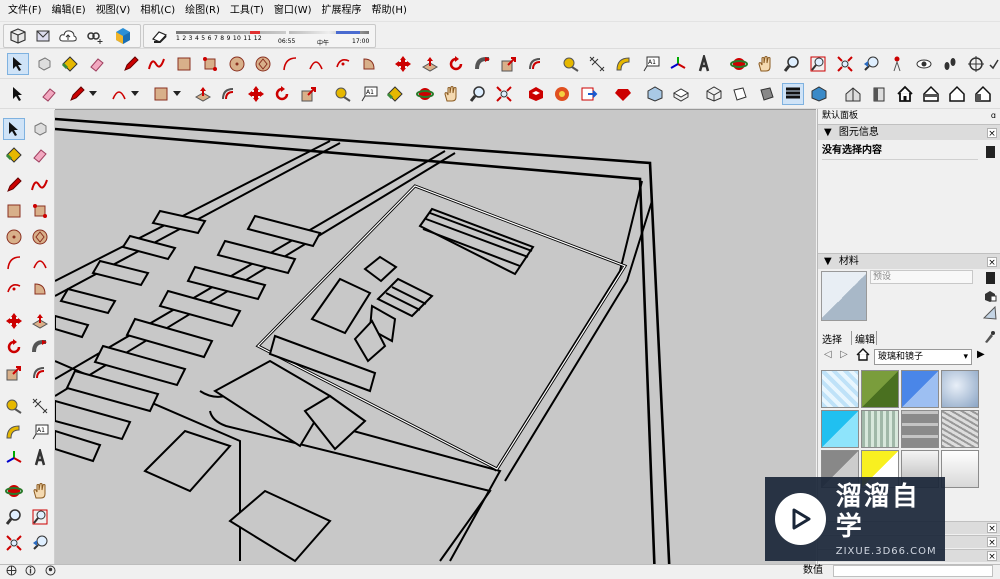 The image size is (1000, 579). I want to click on xray-icon, so click(714, 94).